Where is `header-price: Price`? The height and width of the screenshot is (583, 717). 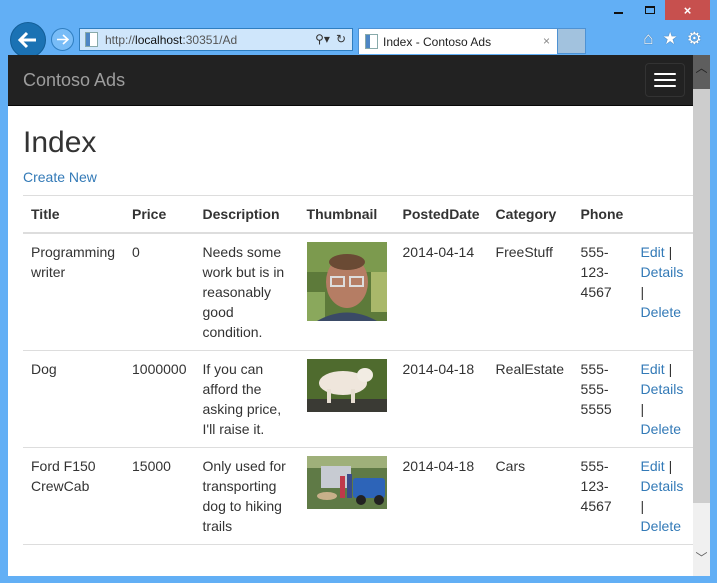
header-price: Price is located at coordinates (159, 214).